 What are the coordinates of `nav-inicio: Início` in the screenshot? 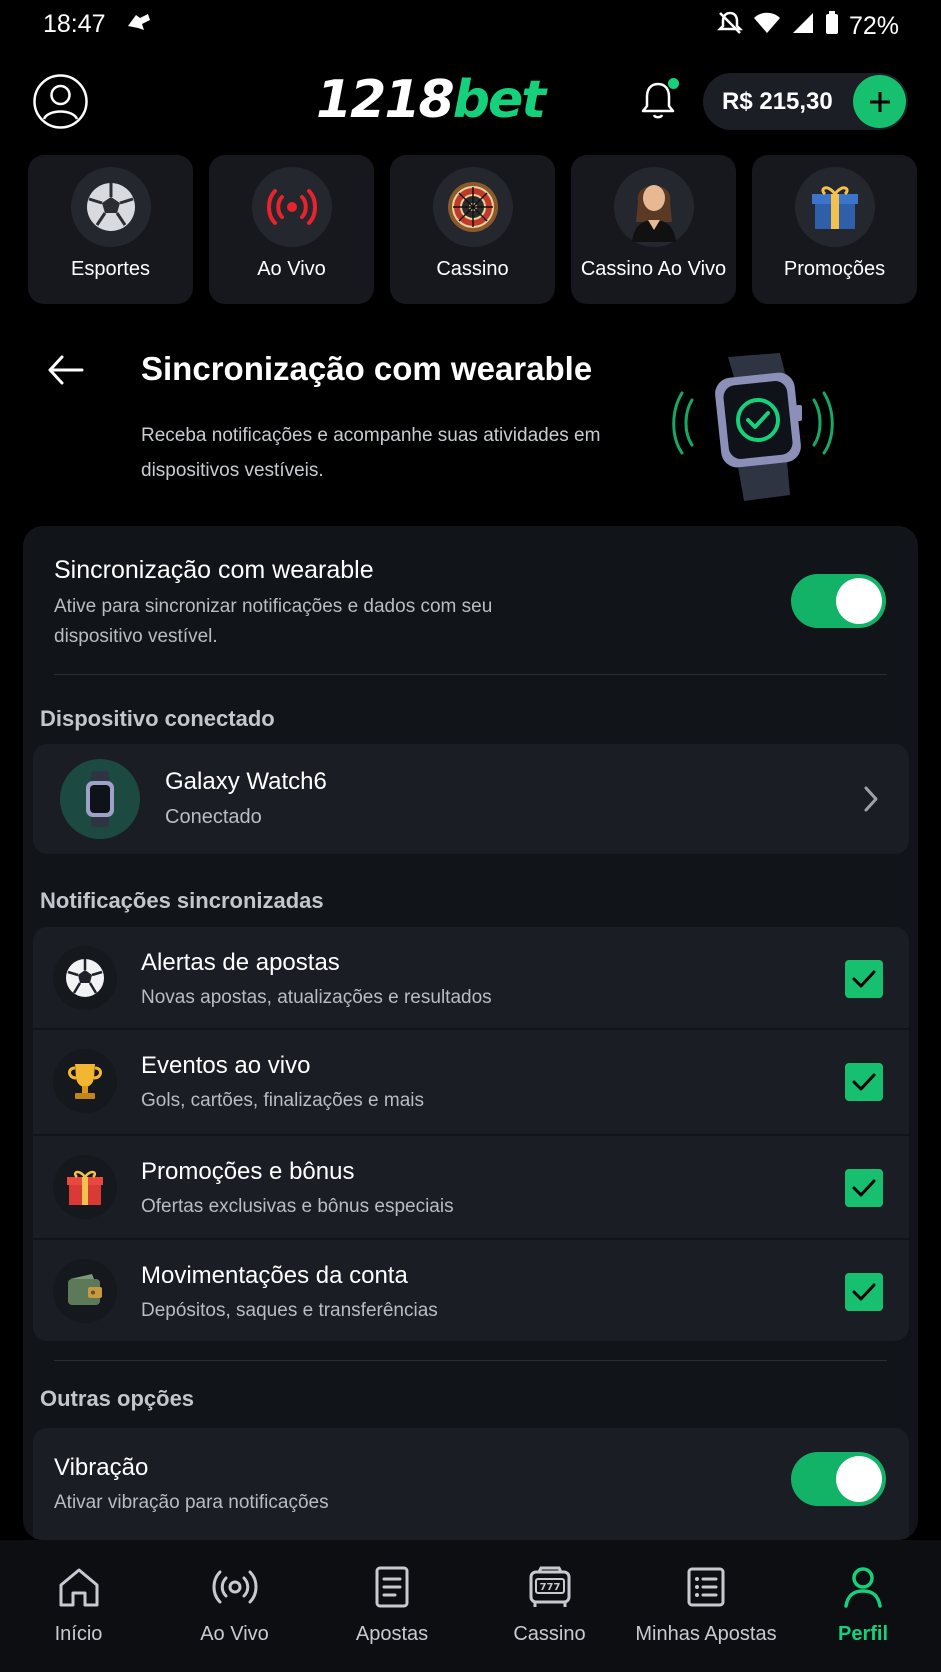 It's located at (78, 1606).